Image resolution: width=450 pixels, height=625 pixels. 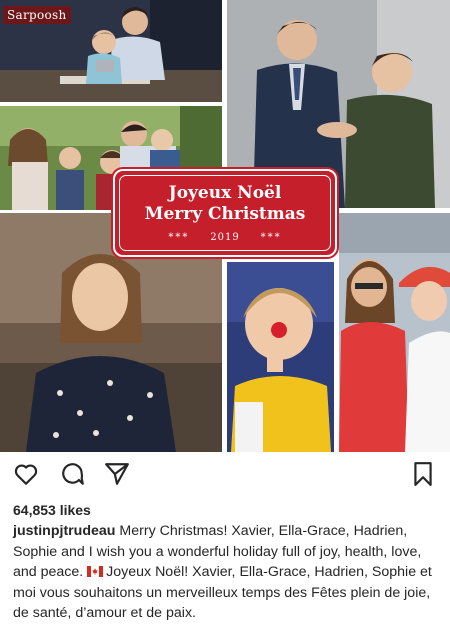 What do you see at coordinates (52, 510) in the screenshot?
I see `likes-count: 64,853 likes` at bounding box center [52, 510].